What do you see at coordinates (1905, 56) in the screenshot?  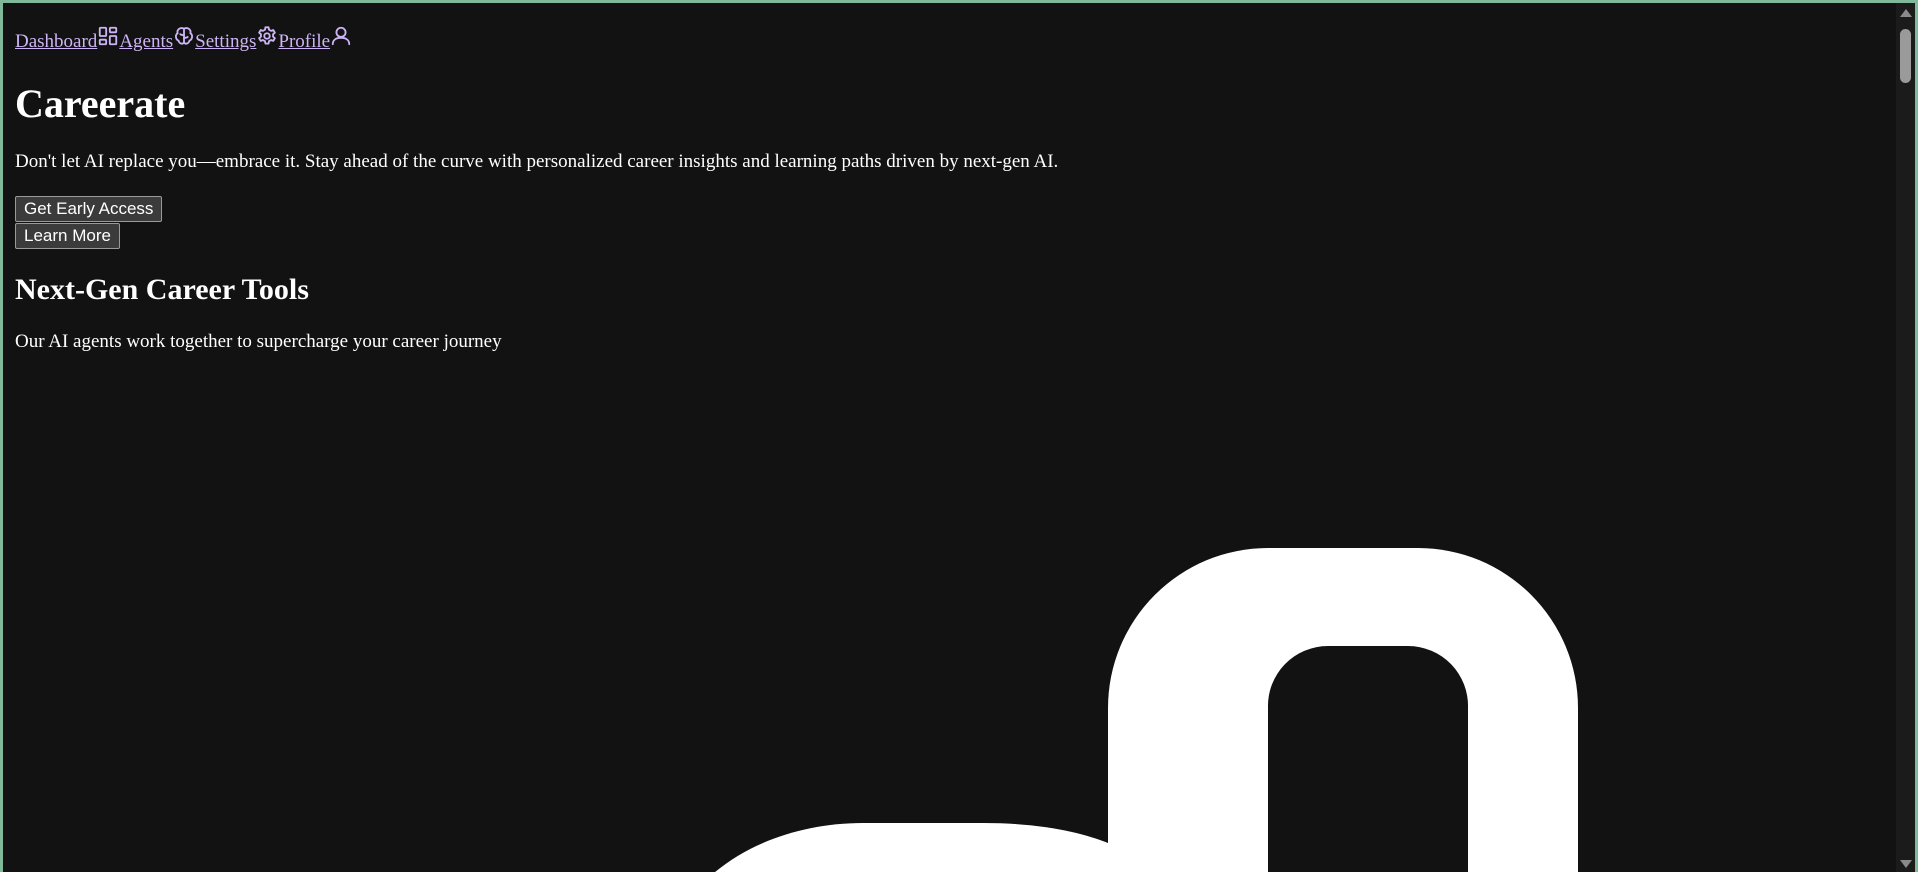 I see `scrollbar-thumb` at bounding box center [1905, 56].